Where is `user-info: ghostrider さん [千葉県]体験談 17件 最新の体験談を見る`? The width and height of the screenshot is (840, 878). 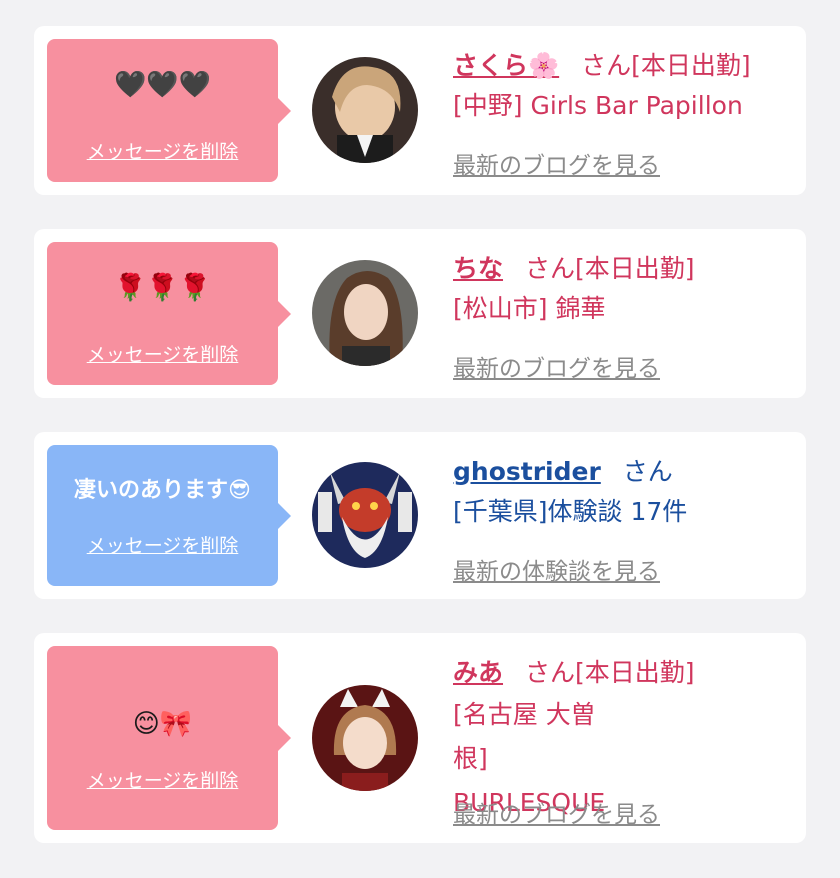
user-info: ghostrider さん [千葉県]体験談 17件 最新の体験談を見る is located at coordinates (623, 515).